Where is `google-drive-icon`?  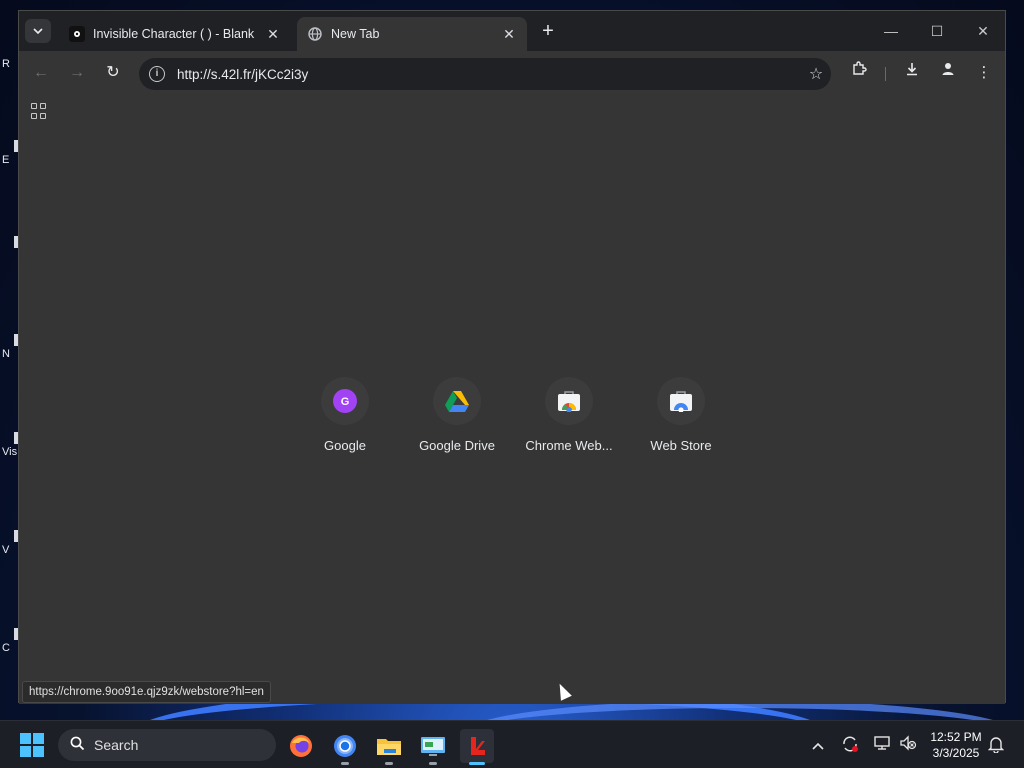 google-drive-icon is located at coordinates (457, 401).